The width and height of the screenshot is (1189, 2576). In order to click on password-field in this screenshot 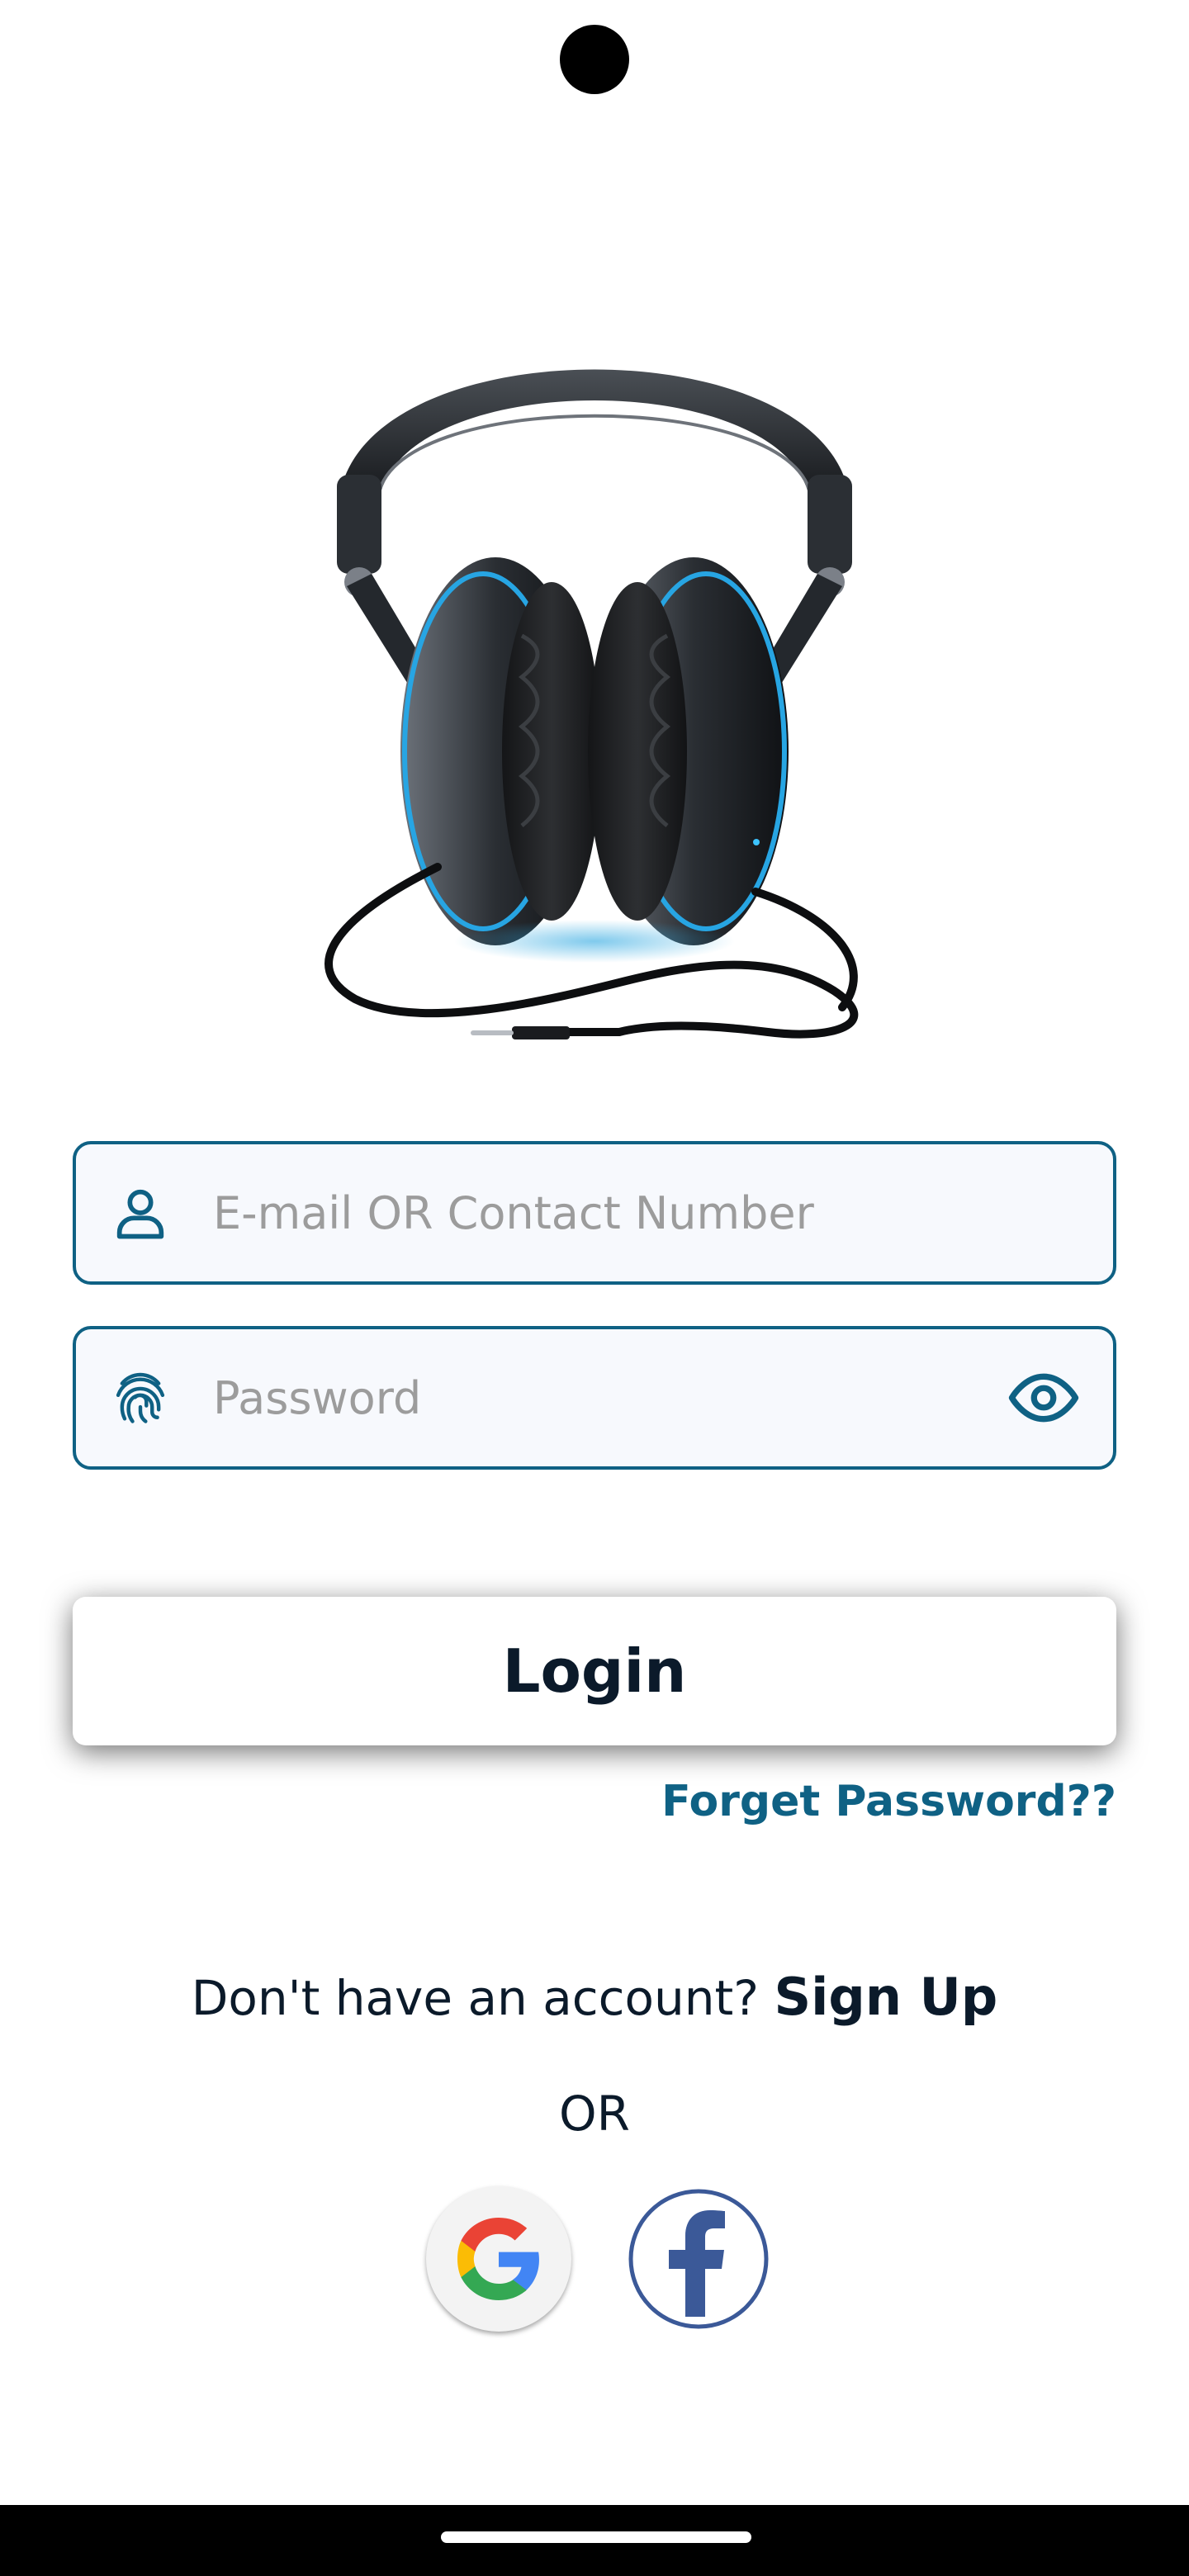, I will do `click(594, 1398)`.